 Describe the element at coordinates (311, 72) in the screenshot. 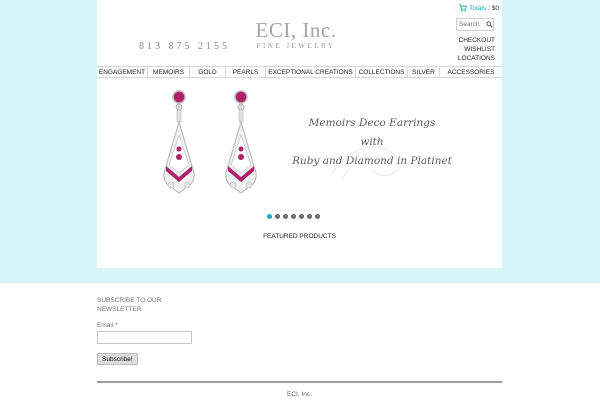

I see `nav-item-exceptional-creations: EXCEPTIONAL CREATIONS` at that location.